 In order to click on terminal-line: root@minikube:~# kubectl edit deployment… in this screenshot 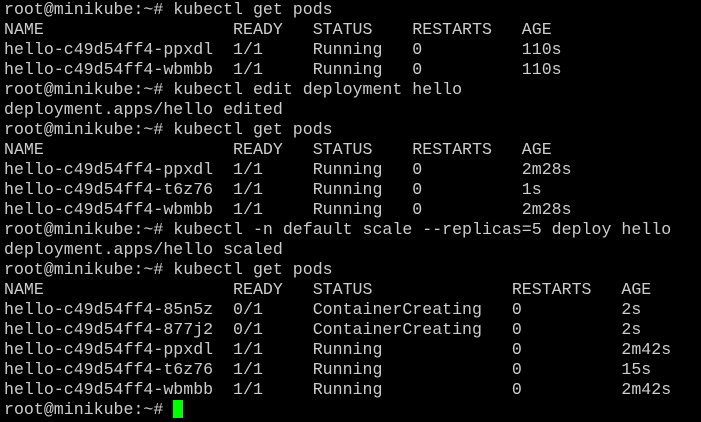, I will do `click(233, 89)`.